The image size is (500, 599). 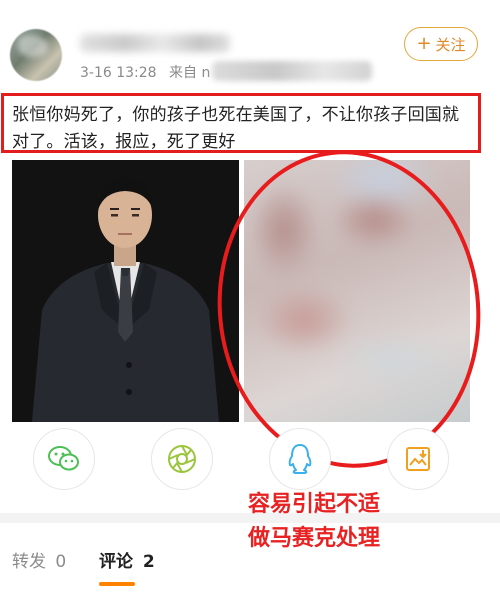 I want to click on tab-comment: 评论 2, so click(x=127, y=559).